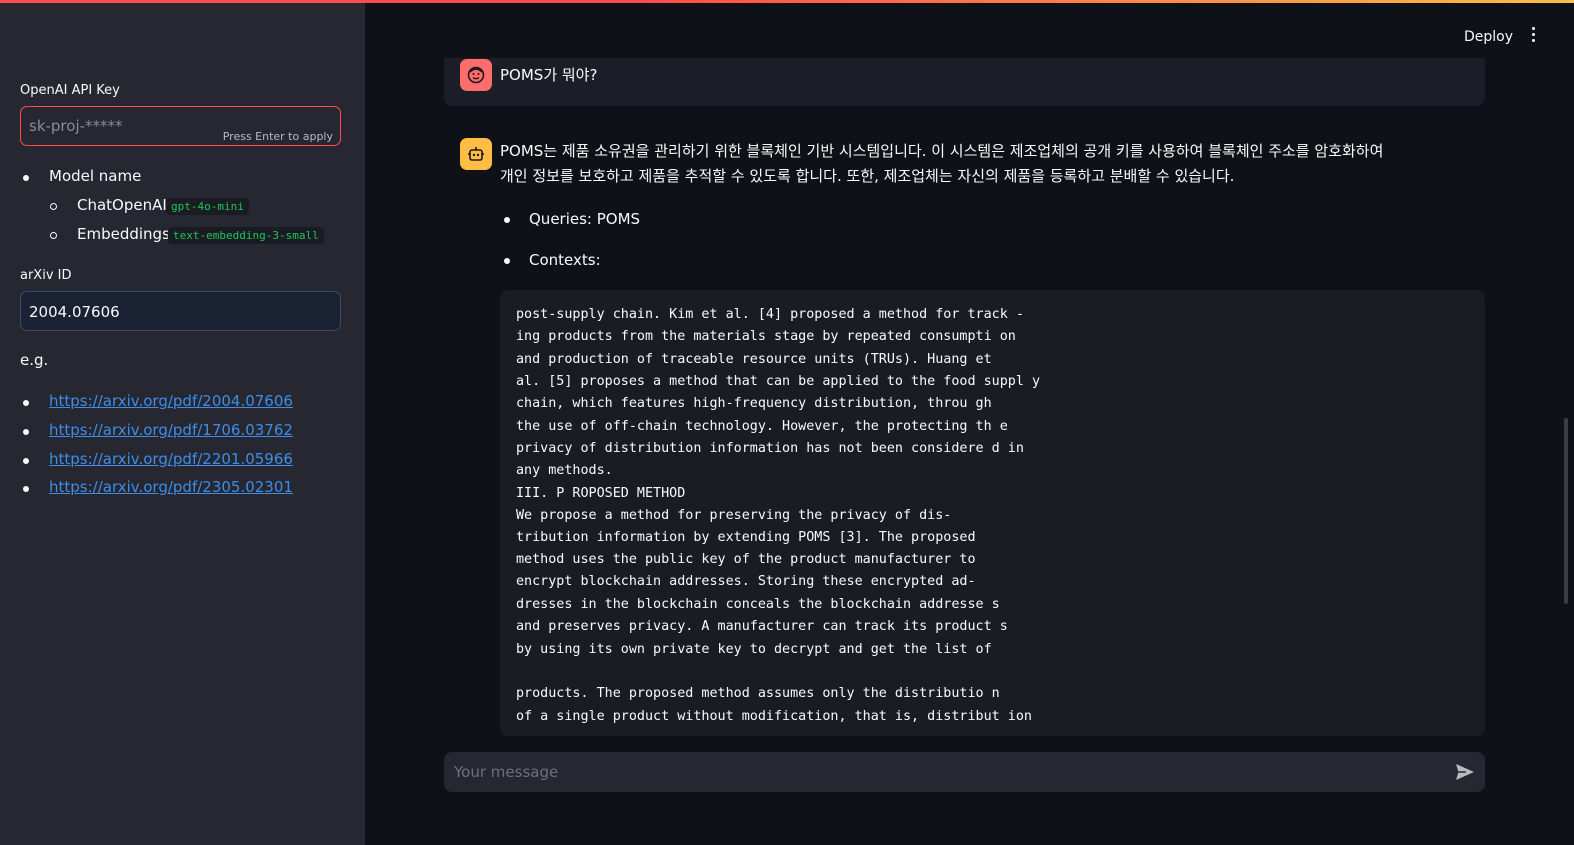 The width and height of the screenshot is (1574, 845). Describe the element at coordinates (585, 219) in the screenshot. I see `queries-text: Queries: POMS` at that location.